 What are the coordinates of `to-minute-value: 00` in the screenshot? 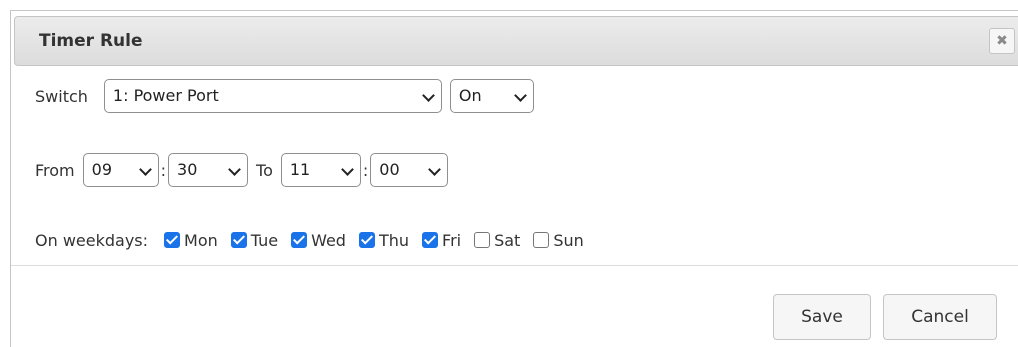 It's located at (389, 169).